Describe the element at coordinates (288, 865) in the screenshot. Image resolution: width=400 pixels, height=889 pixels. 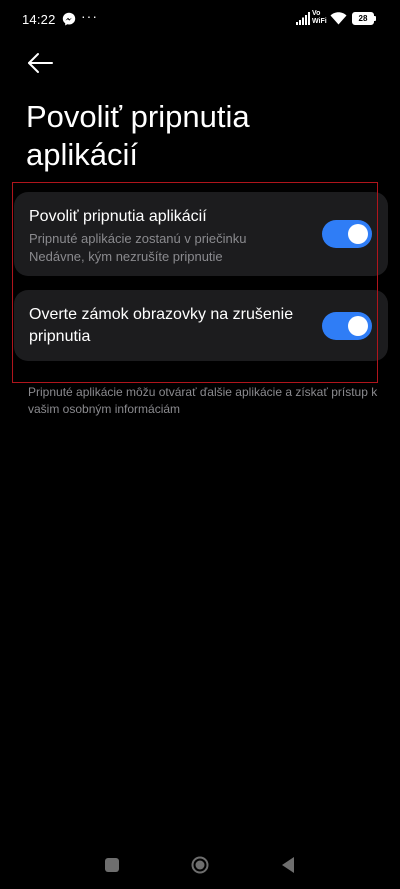
I see `back-triangle-icon` at that location.